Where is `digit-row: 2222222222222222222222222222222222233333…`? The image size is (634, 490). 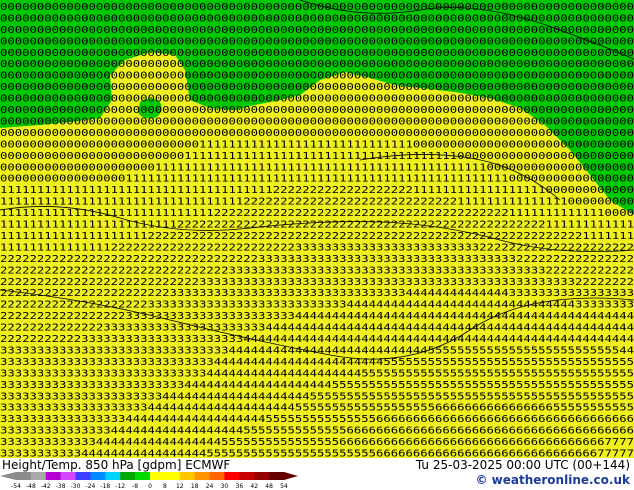 digit-row: 2222222222222222222222222222222222233333… is located at coordinates (317, 259).